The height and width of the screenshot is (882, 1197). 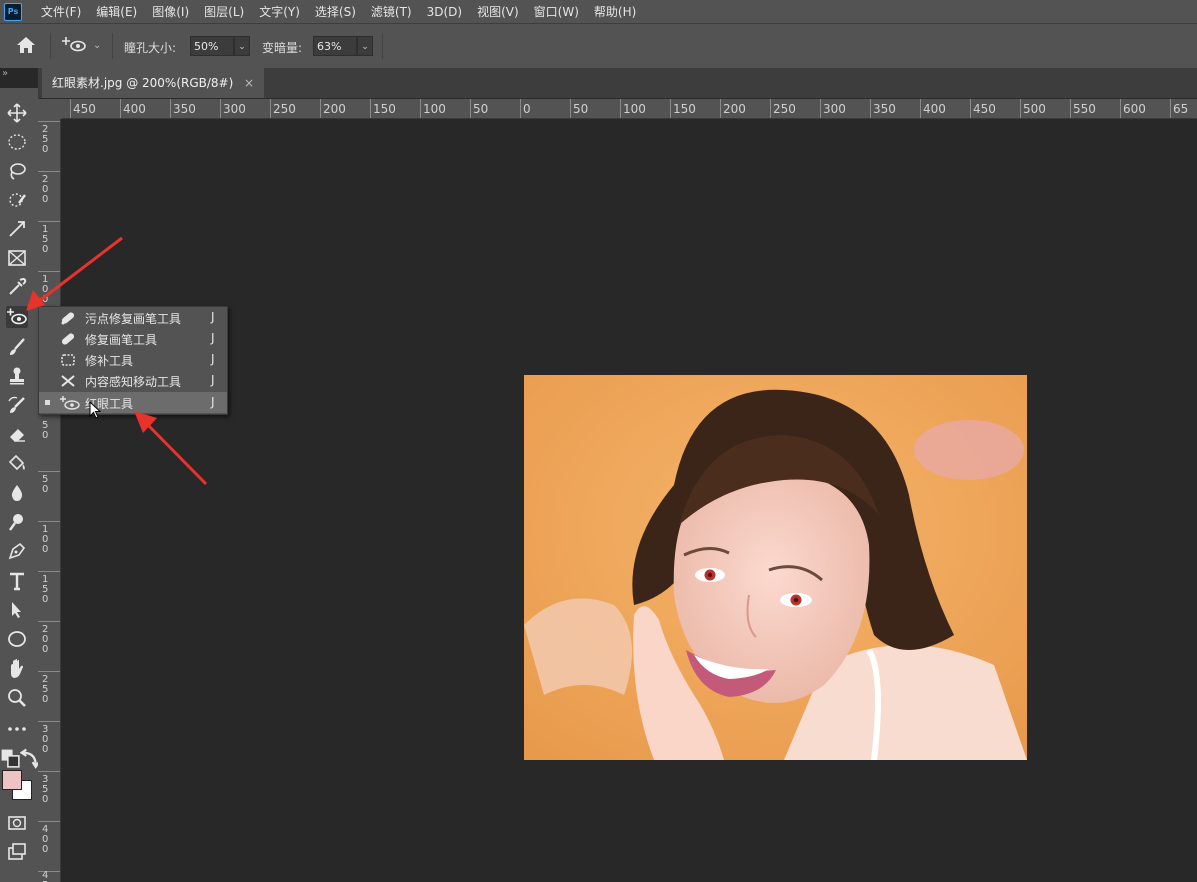 I want to click on chevron-down-icon: ⌄, so click(x=97, y=45).